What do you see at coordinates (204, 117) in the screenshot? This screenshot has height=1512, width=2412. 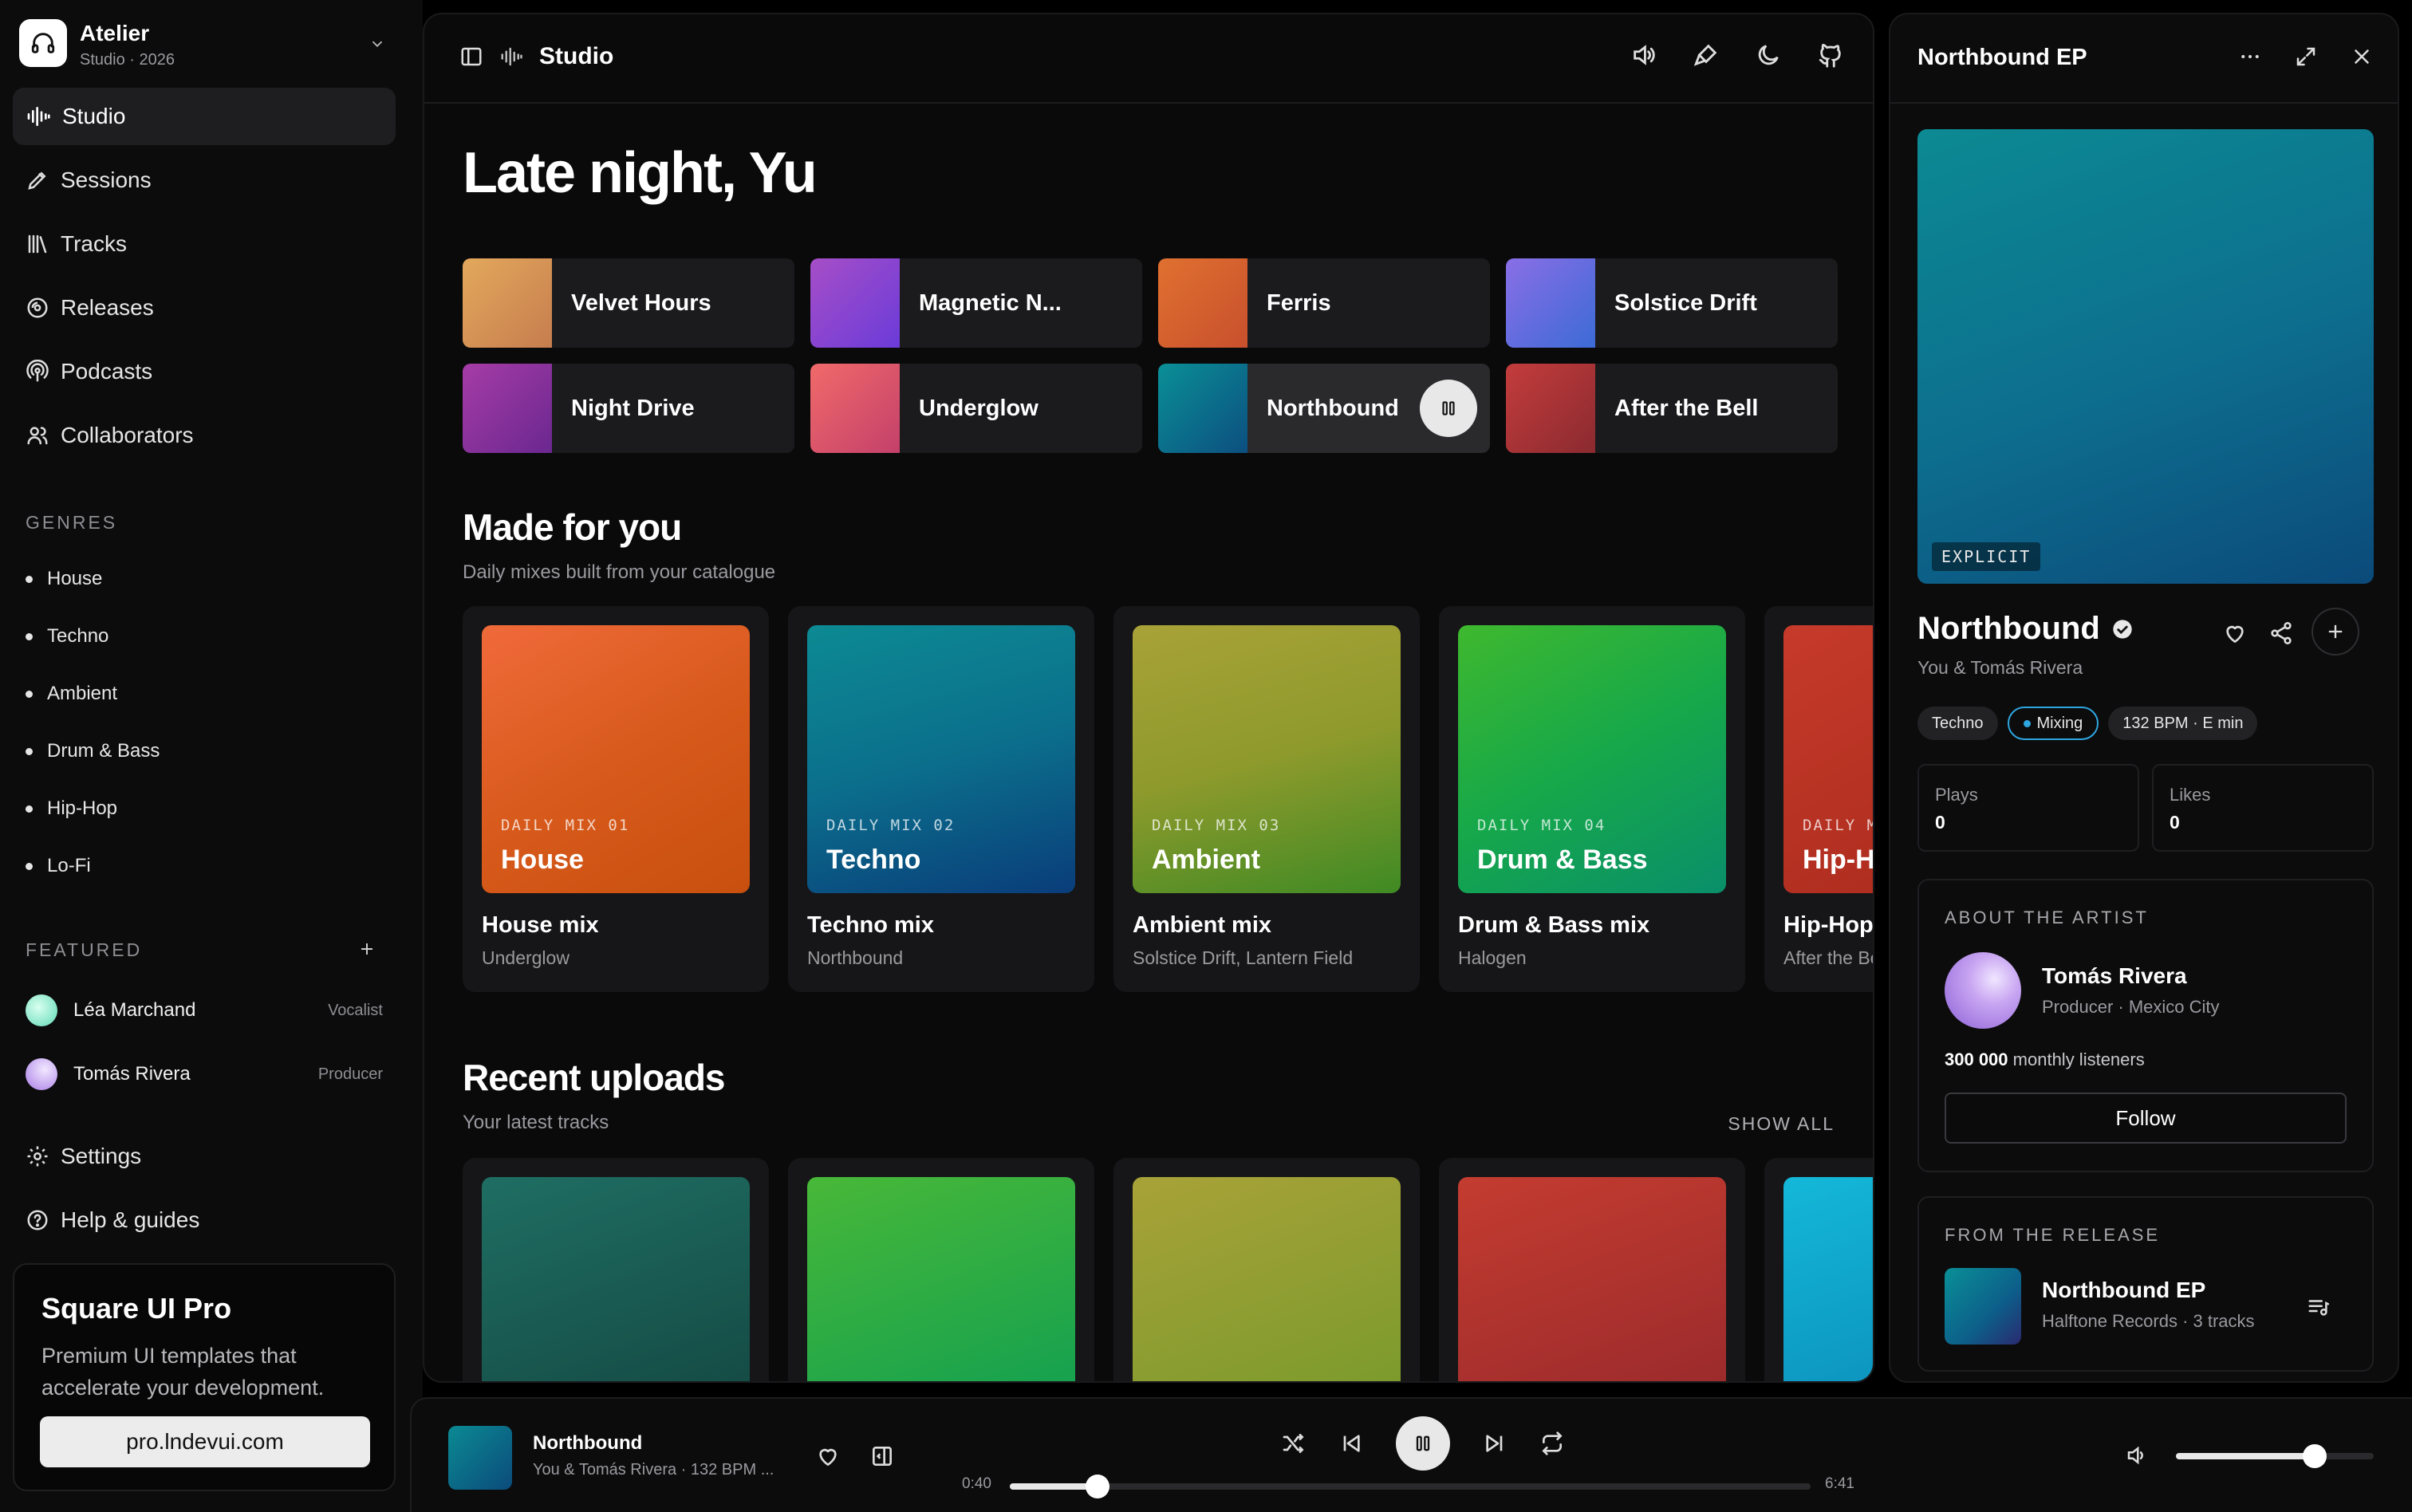 I see `nav-item-studio: Studio` at bounding box center [204, 117].